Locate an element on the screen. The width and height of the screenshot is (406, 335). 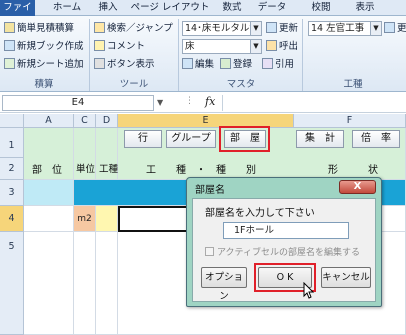
name-box: E4 is located at coordinates (78, 103).